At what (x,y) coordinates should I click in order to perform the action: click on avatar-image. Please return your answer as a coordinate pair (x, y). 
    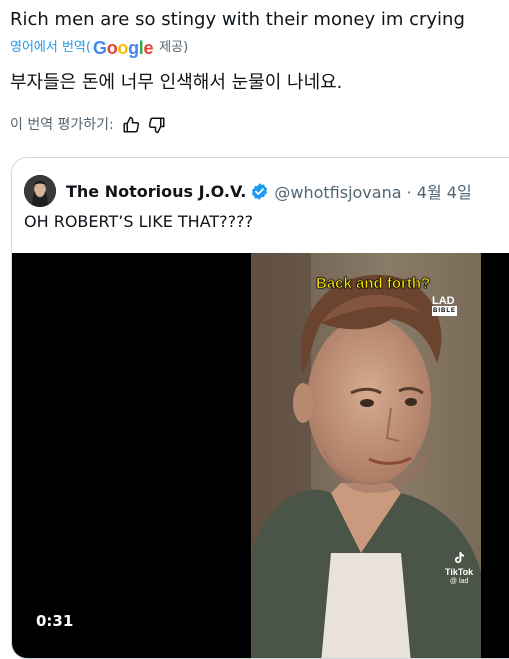
    Looking at the image, I should click on (40, 191).